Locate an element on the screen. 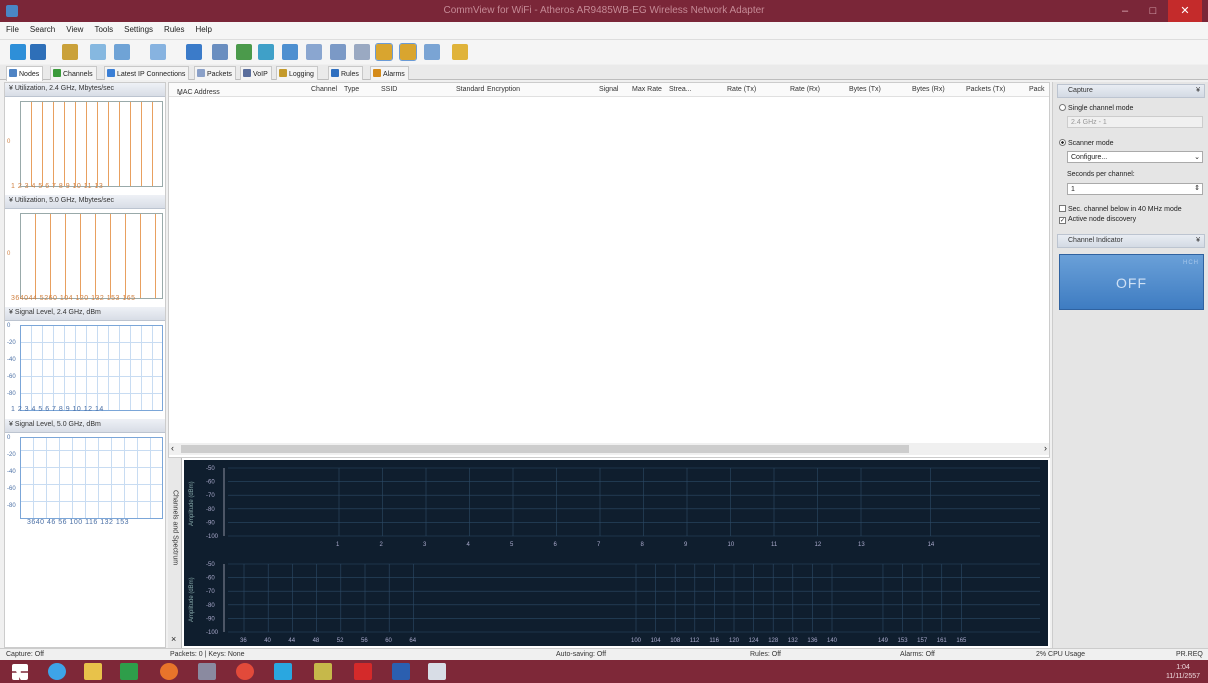 The image size is (1208, 683). menu-tools: Tools is located at coordinates (103, 28).